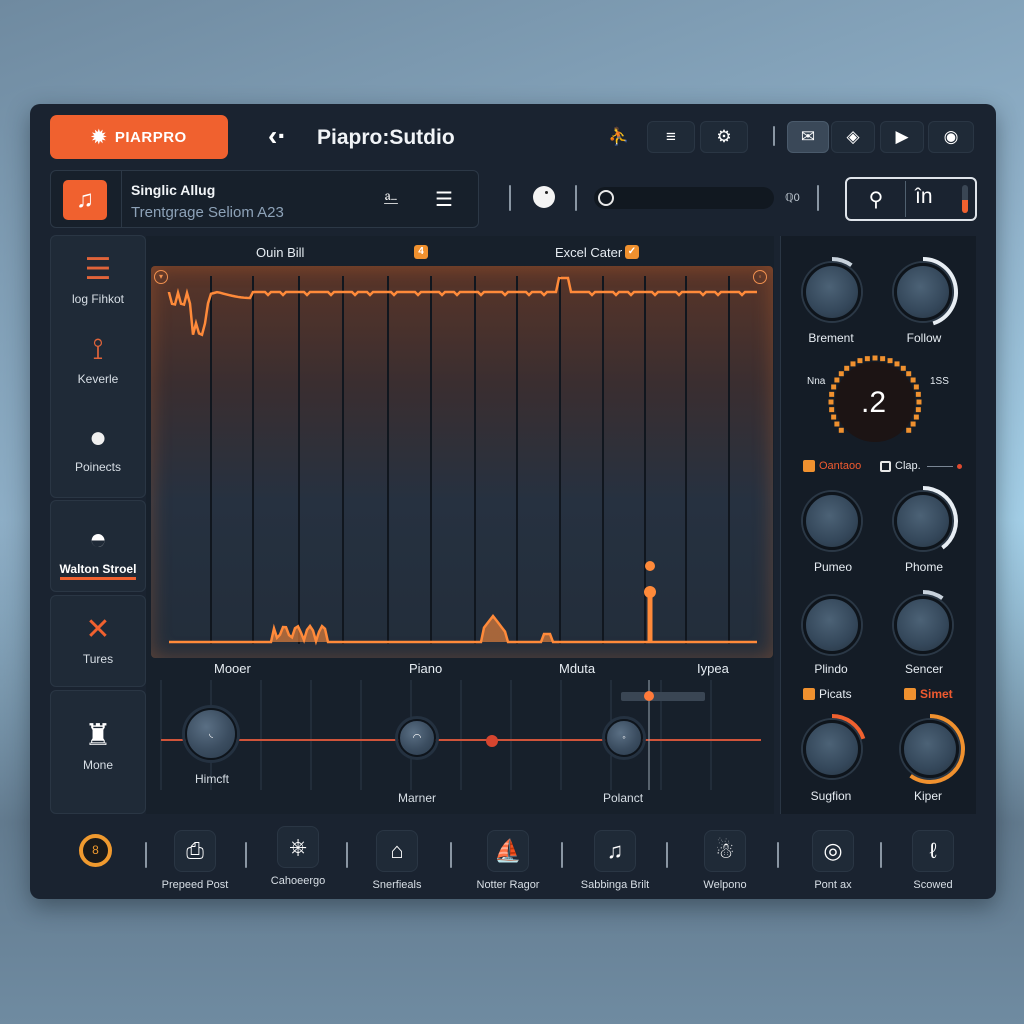 The width and height of the screenshot is (1024, 1024). Describe the element at coordinates (632, 252) in the screenshot. I see `lane-check-badge: ✓` at that location.